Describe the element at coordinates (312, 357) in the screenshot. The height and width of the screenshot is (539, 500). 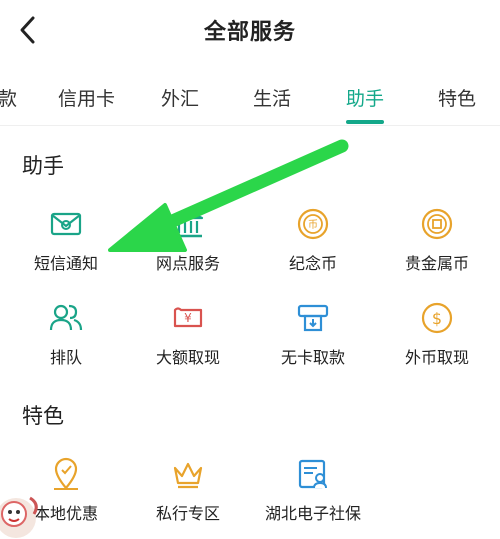
I see `service-label: 无卡取款` at that location.